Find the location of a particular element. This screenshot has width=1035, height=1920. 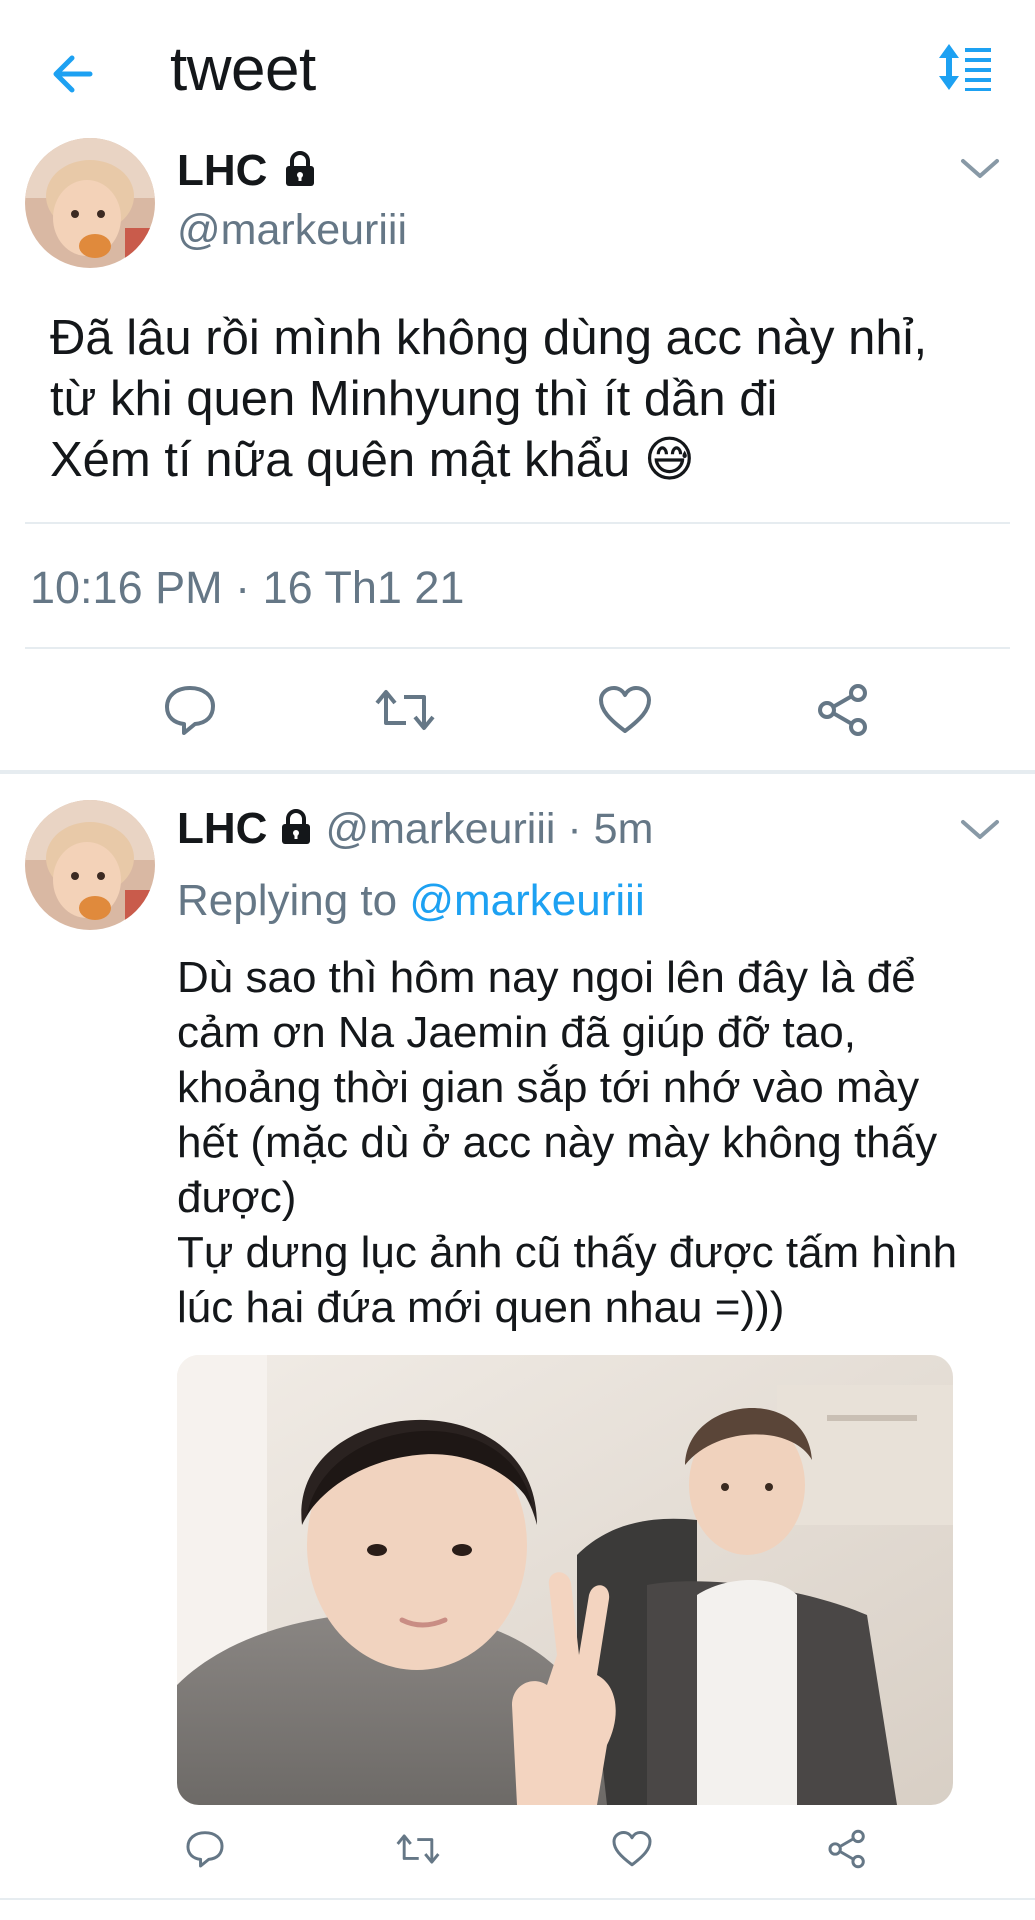

author-handle-time: @markeuriii · 5m is located at coordinates (489, 829).